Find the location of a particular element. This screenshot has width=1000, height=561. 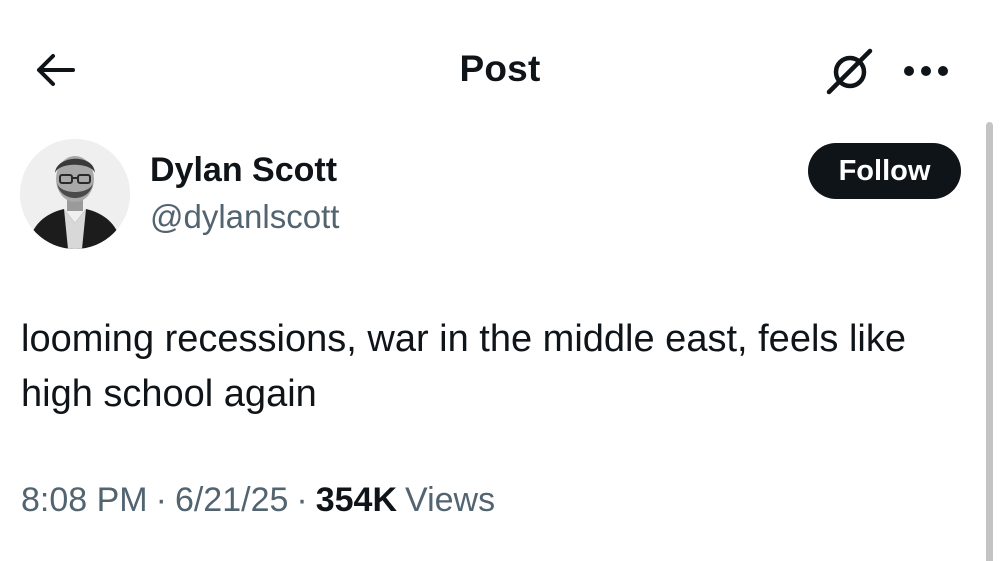

views-count: 354K is located at coordinates (356, 500).